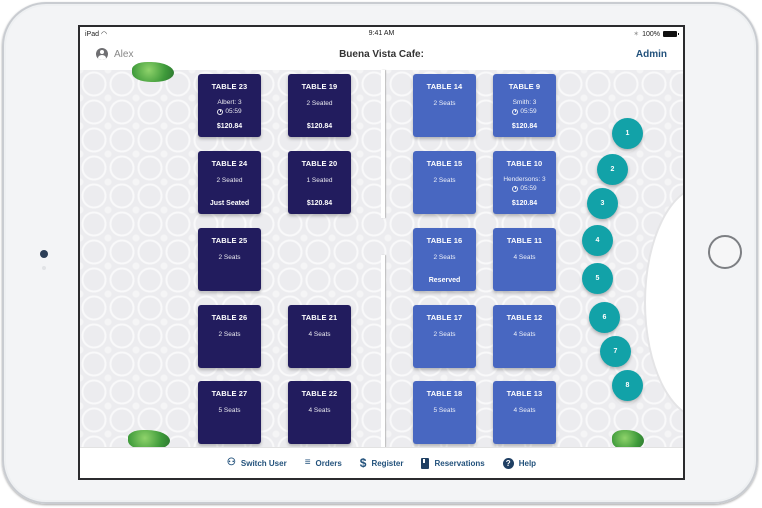  What do you see at coordinates (602, 203) in the screenshot?
I see `bar-seat: 3` at bounding box center [602, 203].